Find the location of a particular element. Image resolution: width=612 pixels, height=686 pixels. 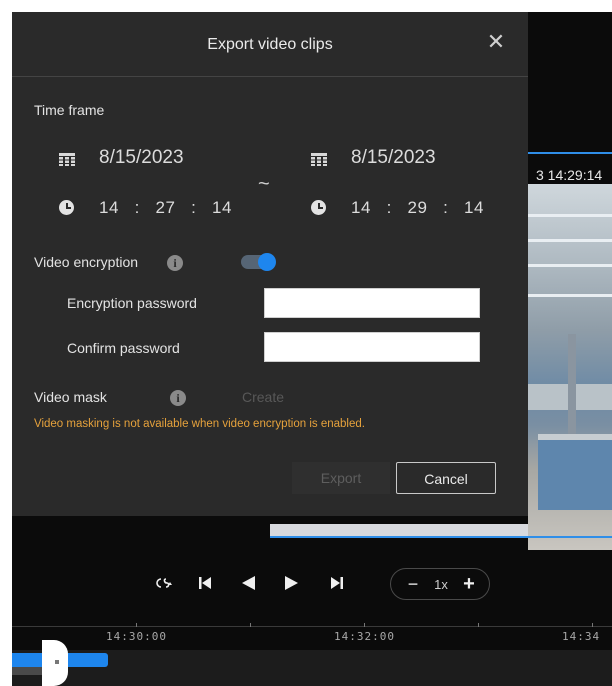

timeline-label: 14:32:00 is located at coordinates (364, 636).